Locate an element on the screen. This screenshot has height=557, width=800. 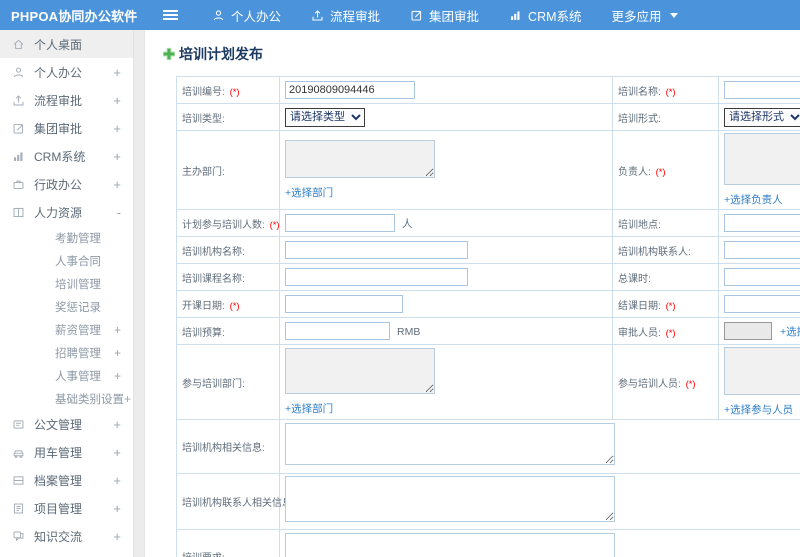
requirements-textarea is located at coordinates (450, 544).